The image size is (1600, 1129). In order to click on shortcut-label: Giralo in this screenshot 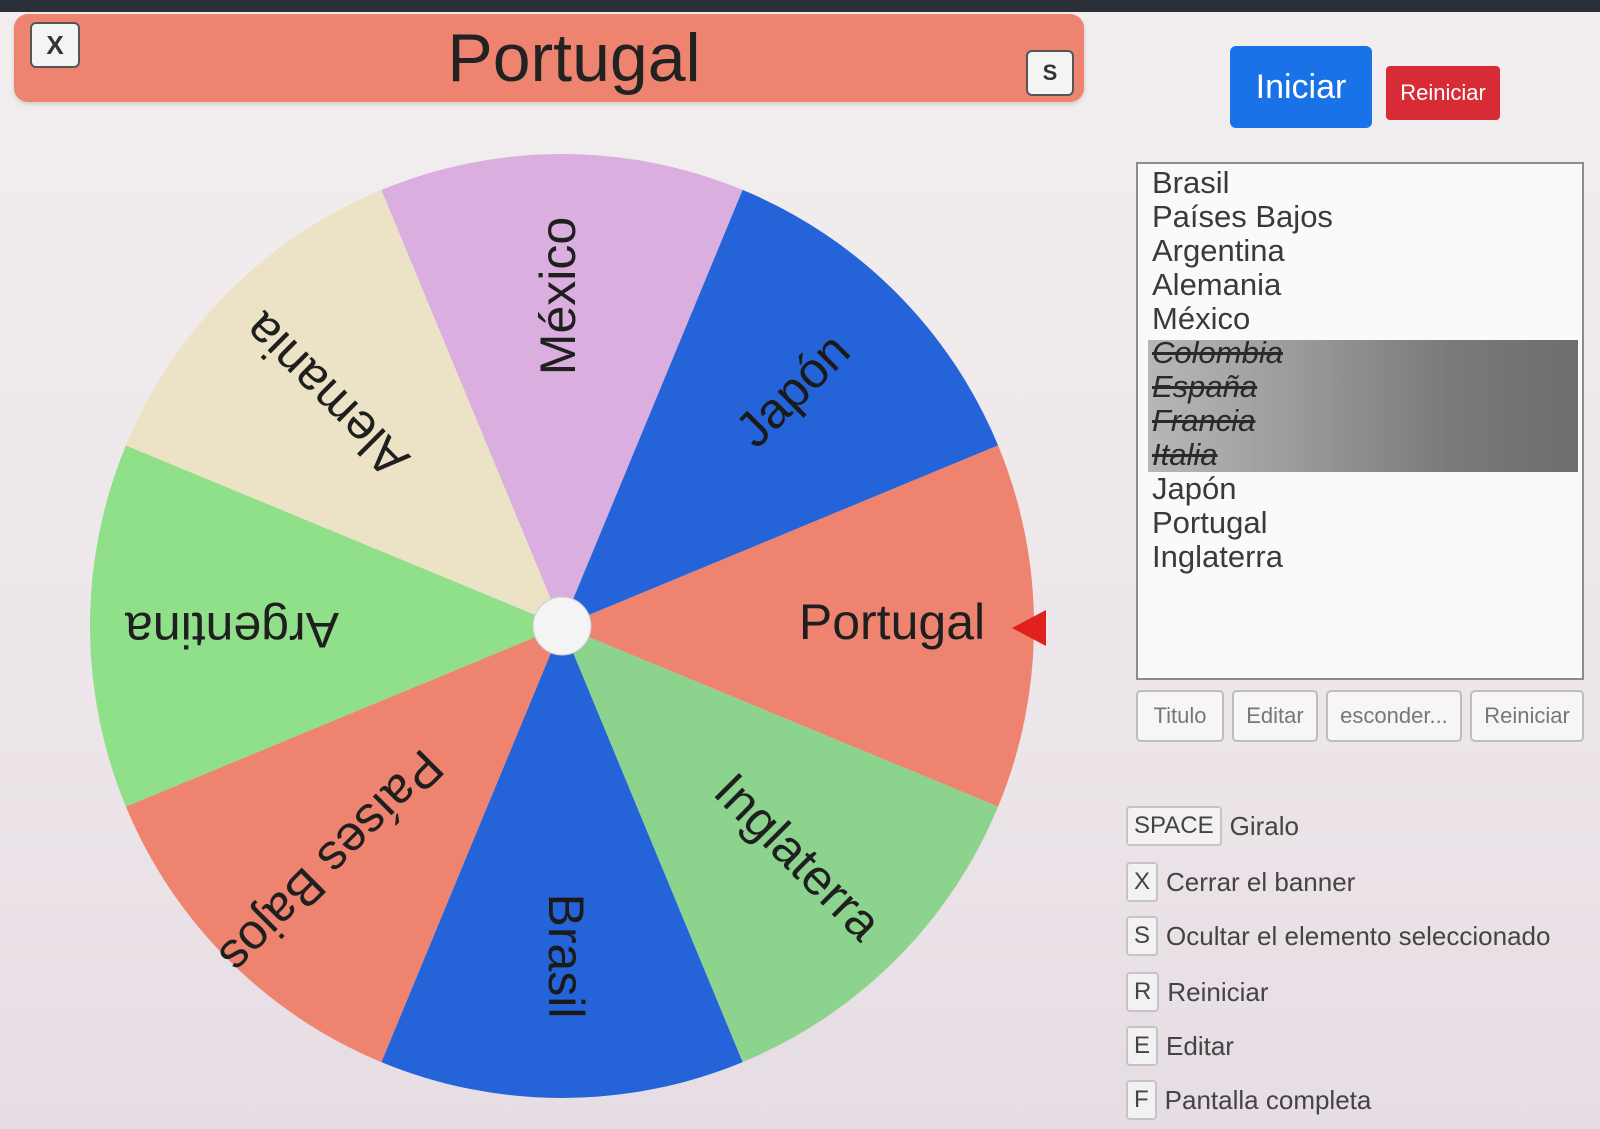, I will do `click(1264, 825)`.